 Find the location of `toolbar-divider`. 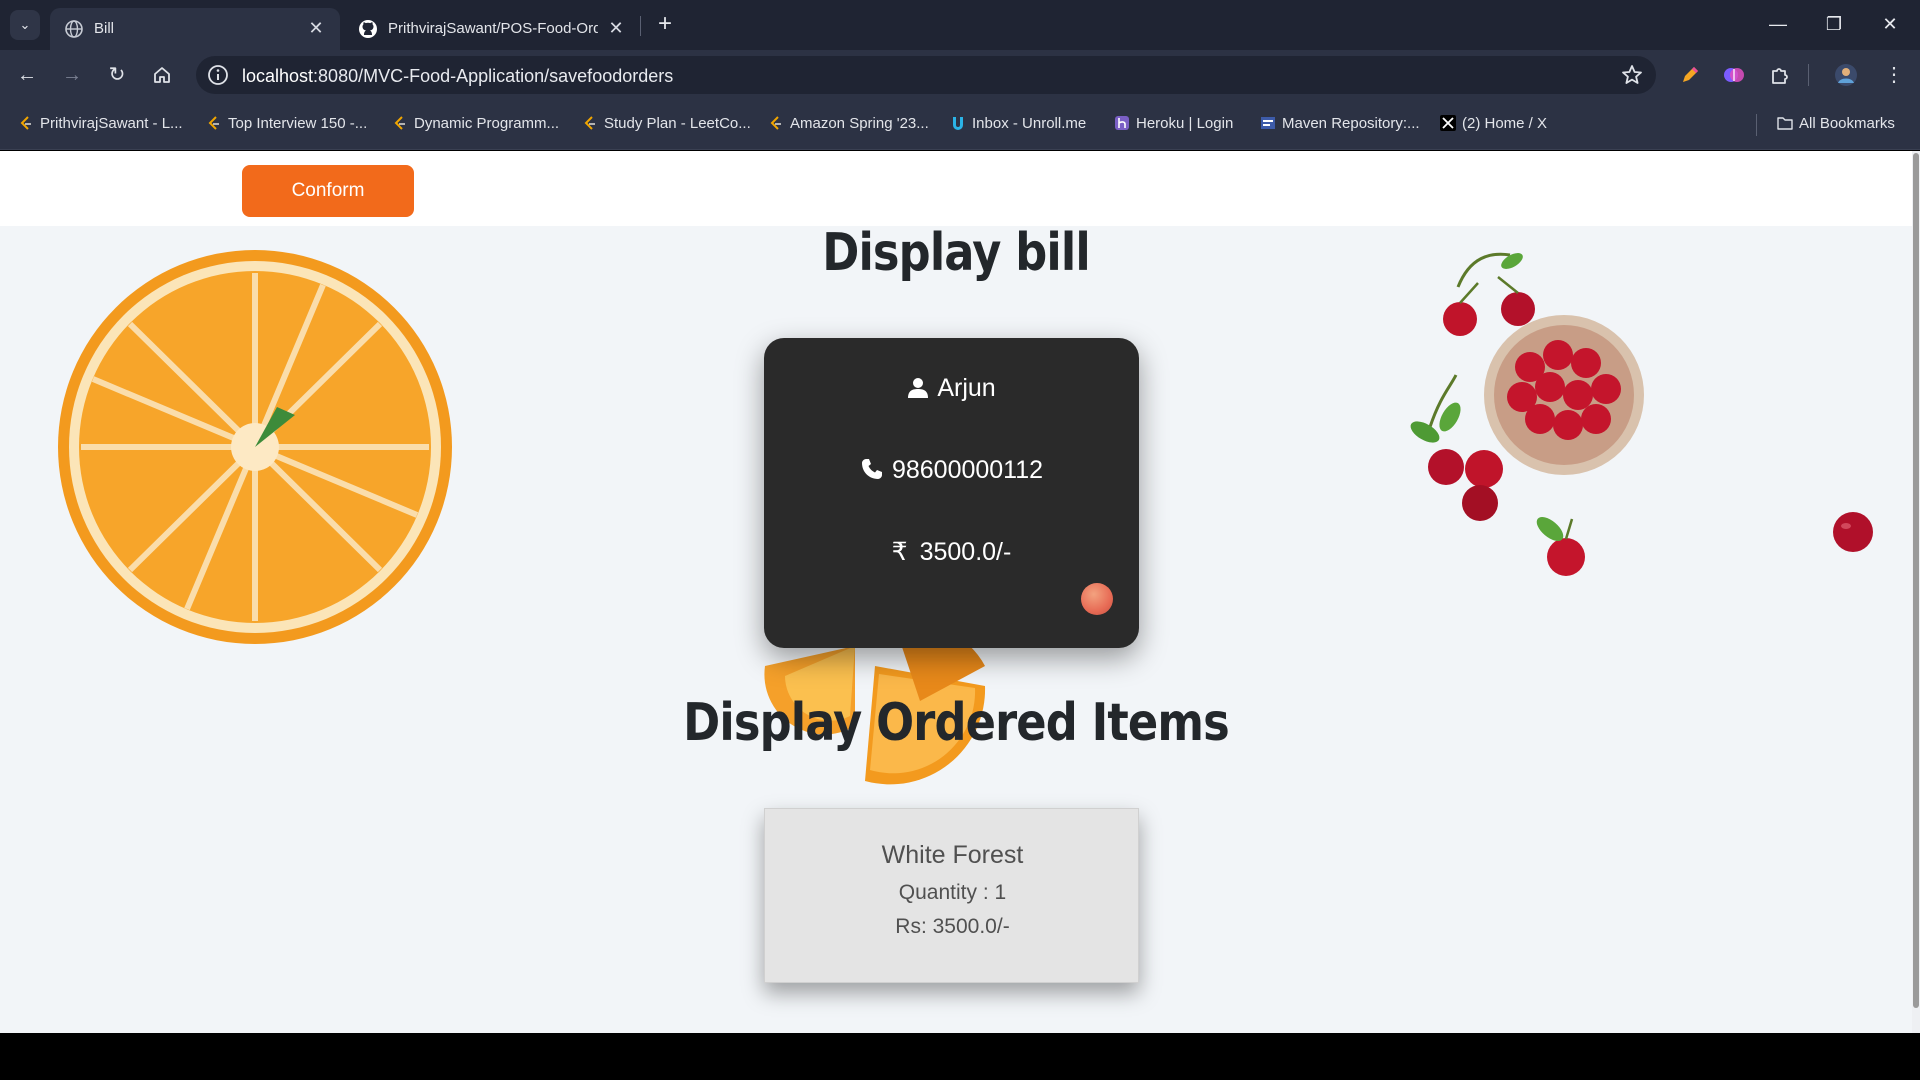

toolbar-divider is located at coordinates (1808, 75).